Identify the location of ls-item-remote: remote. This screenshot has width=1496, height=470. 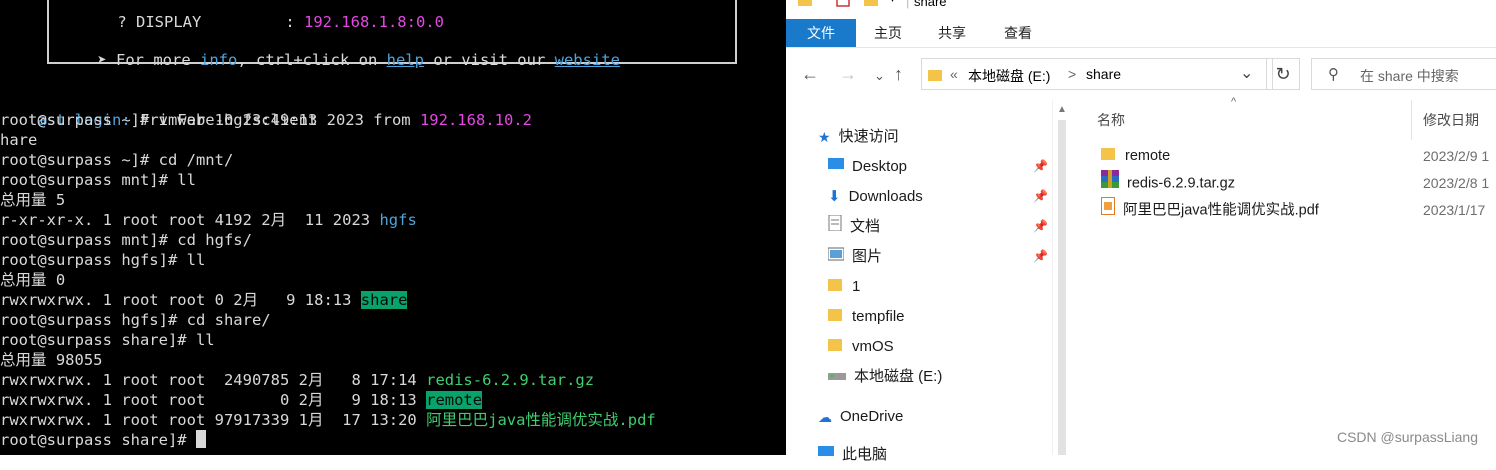
(454, 400).